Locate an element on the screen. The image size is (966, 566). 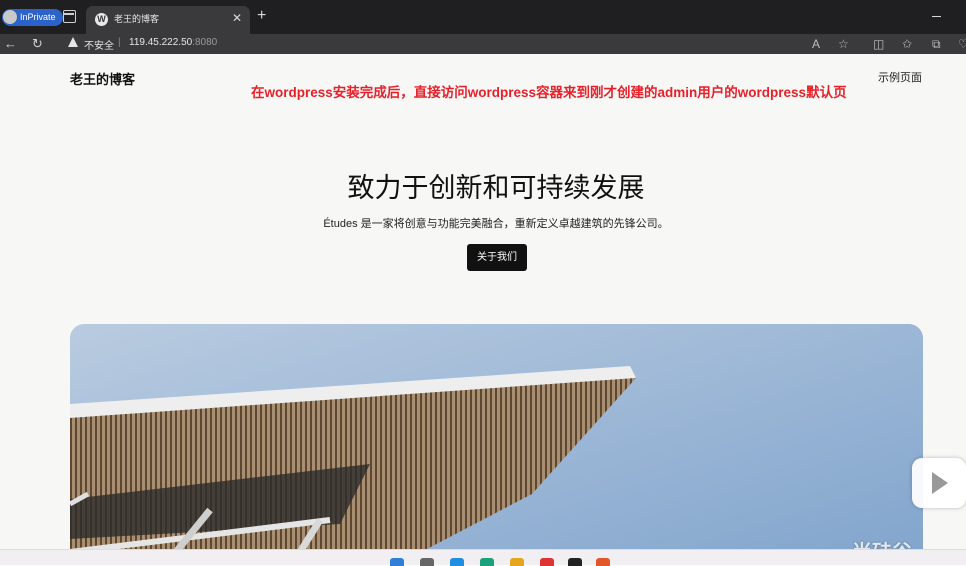
read-aloud-icon: A is located at coordinates (816, 44).